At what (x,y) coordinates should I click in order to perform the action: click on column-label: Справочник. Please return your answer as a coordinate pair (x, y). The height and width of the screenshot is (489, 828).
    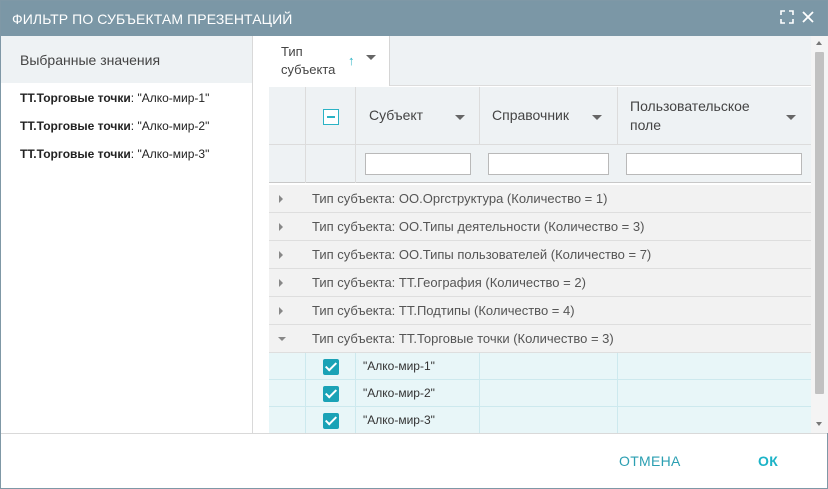
    Looking at the image, I should click on (530, 115).